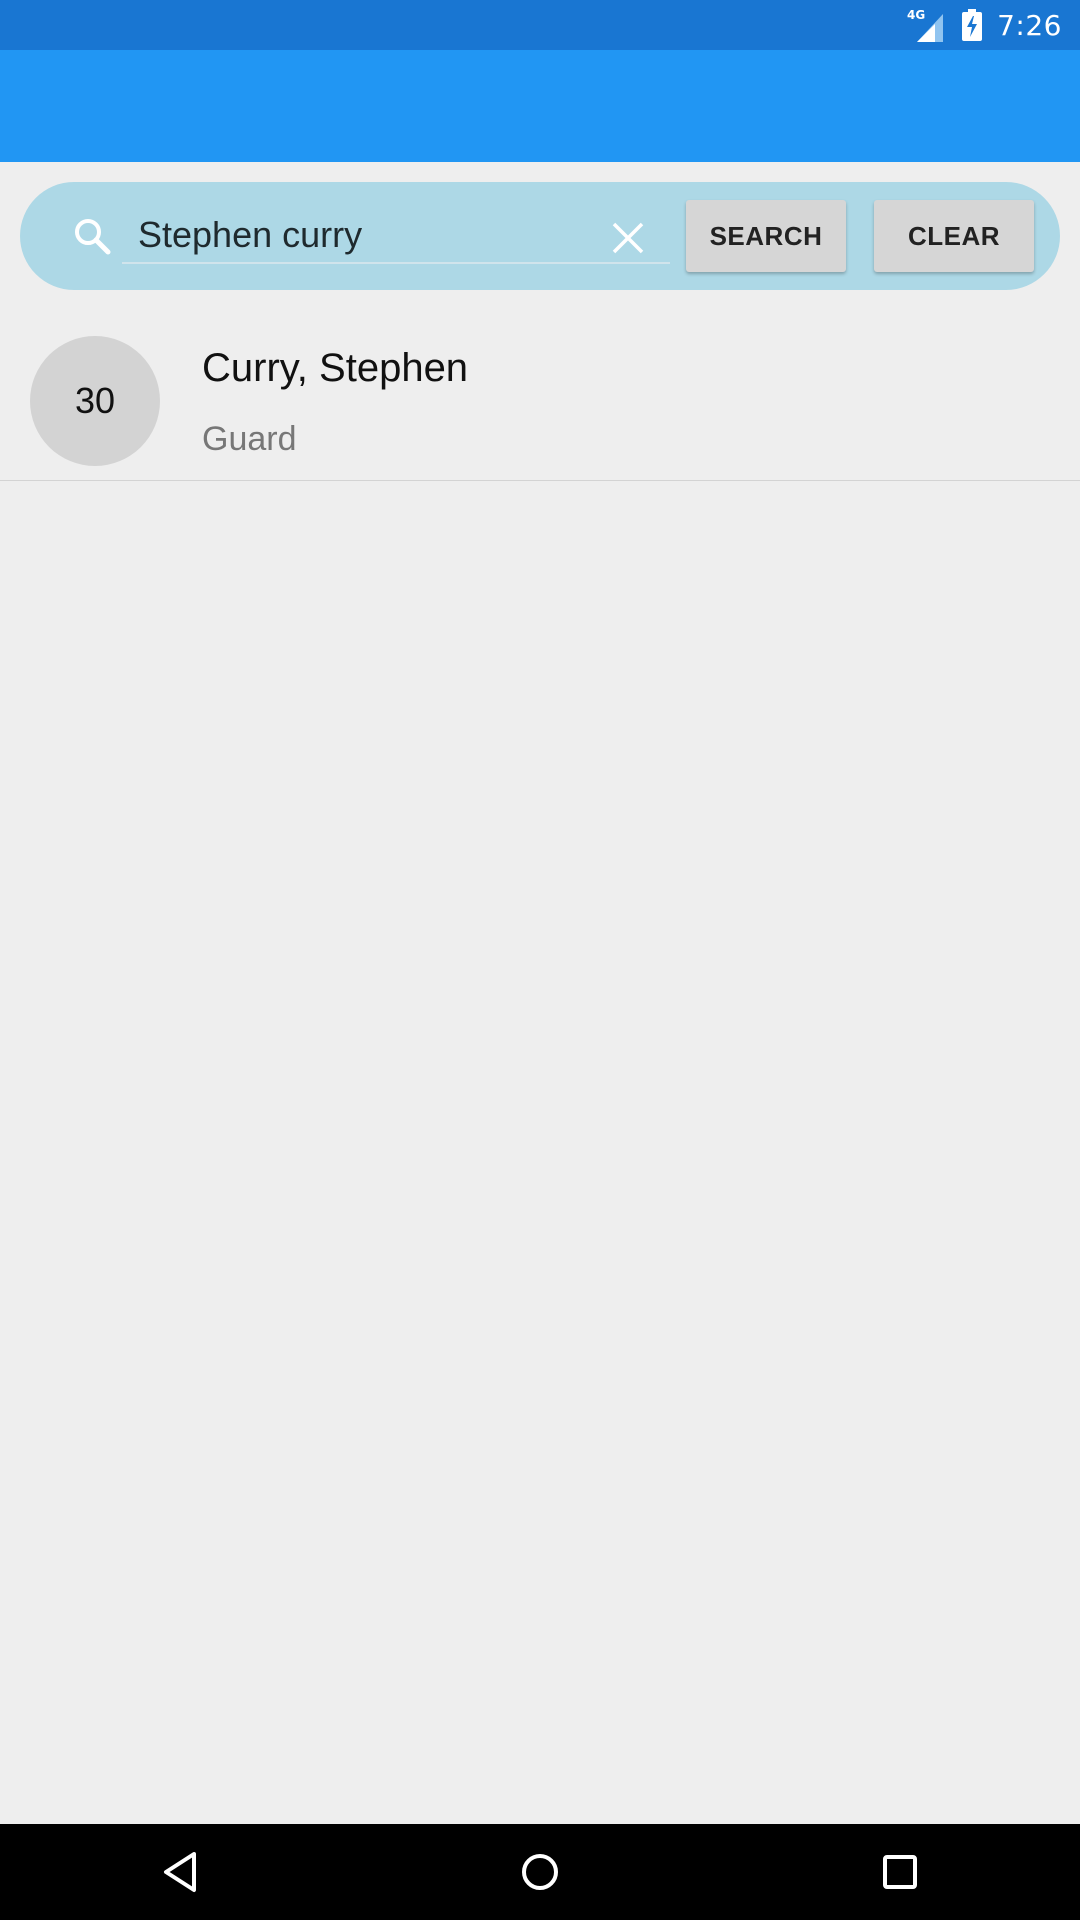  I want to click on recents-button, so click(900, 1872).